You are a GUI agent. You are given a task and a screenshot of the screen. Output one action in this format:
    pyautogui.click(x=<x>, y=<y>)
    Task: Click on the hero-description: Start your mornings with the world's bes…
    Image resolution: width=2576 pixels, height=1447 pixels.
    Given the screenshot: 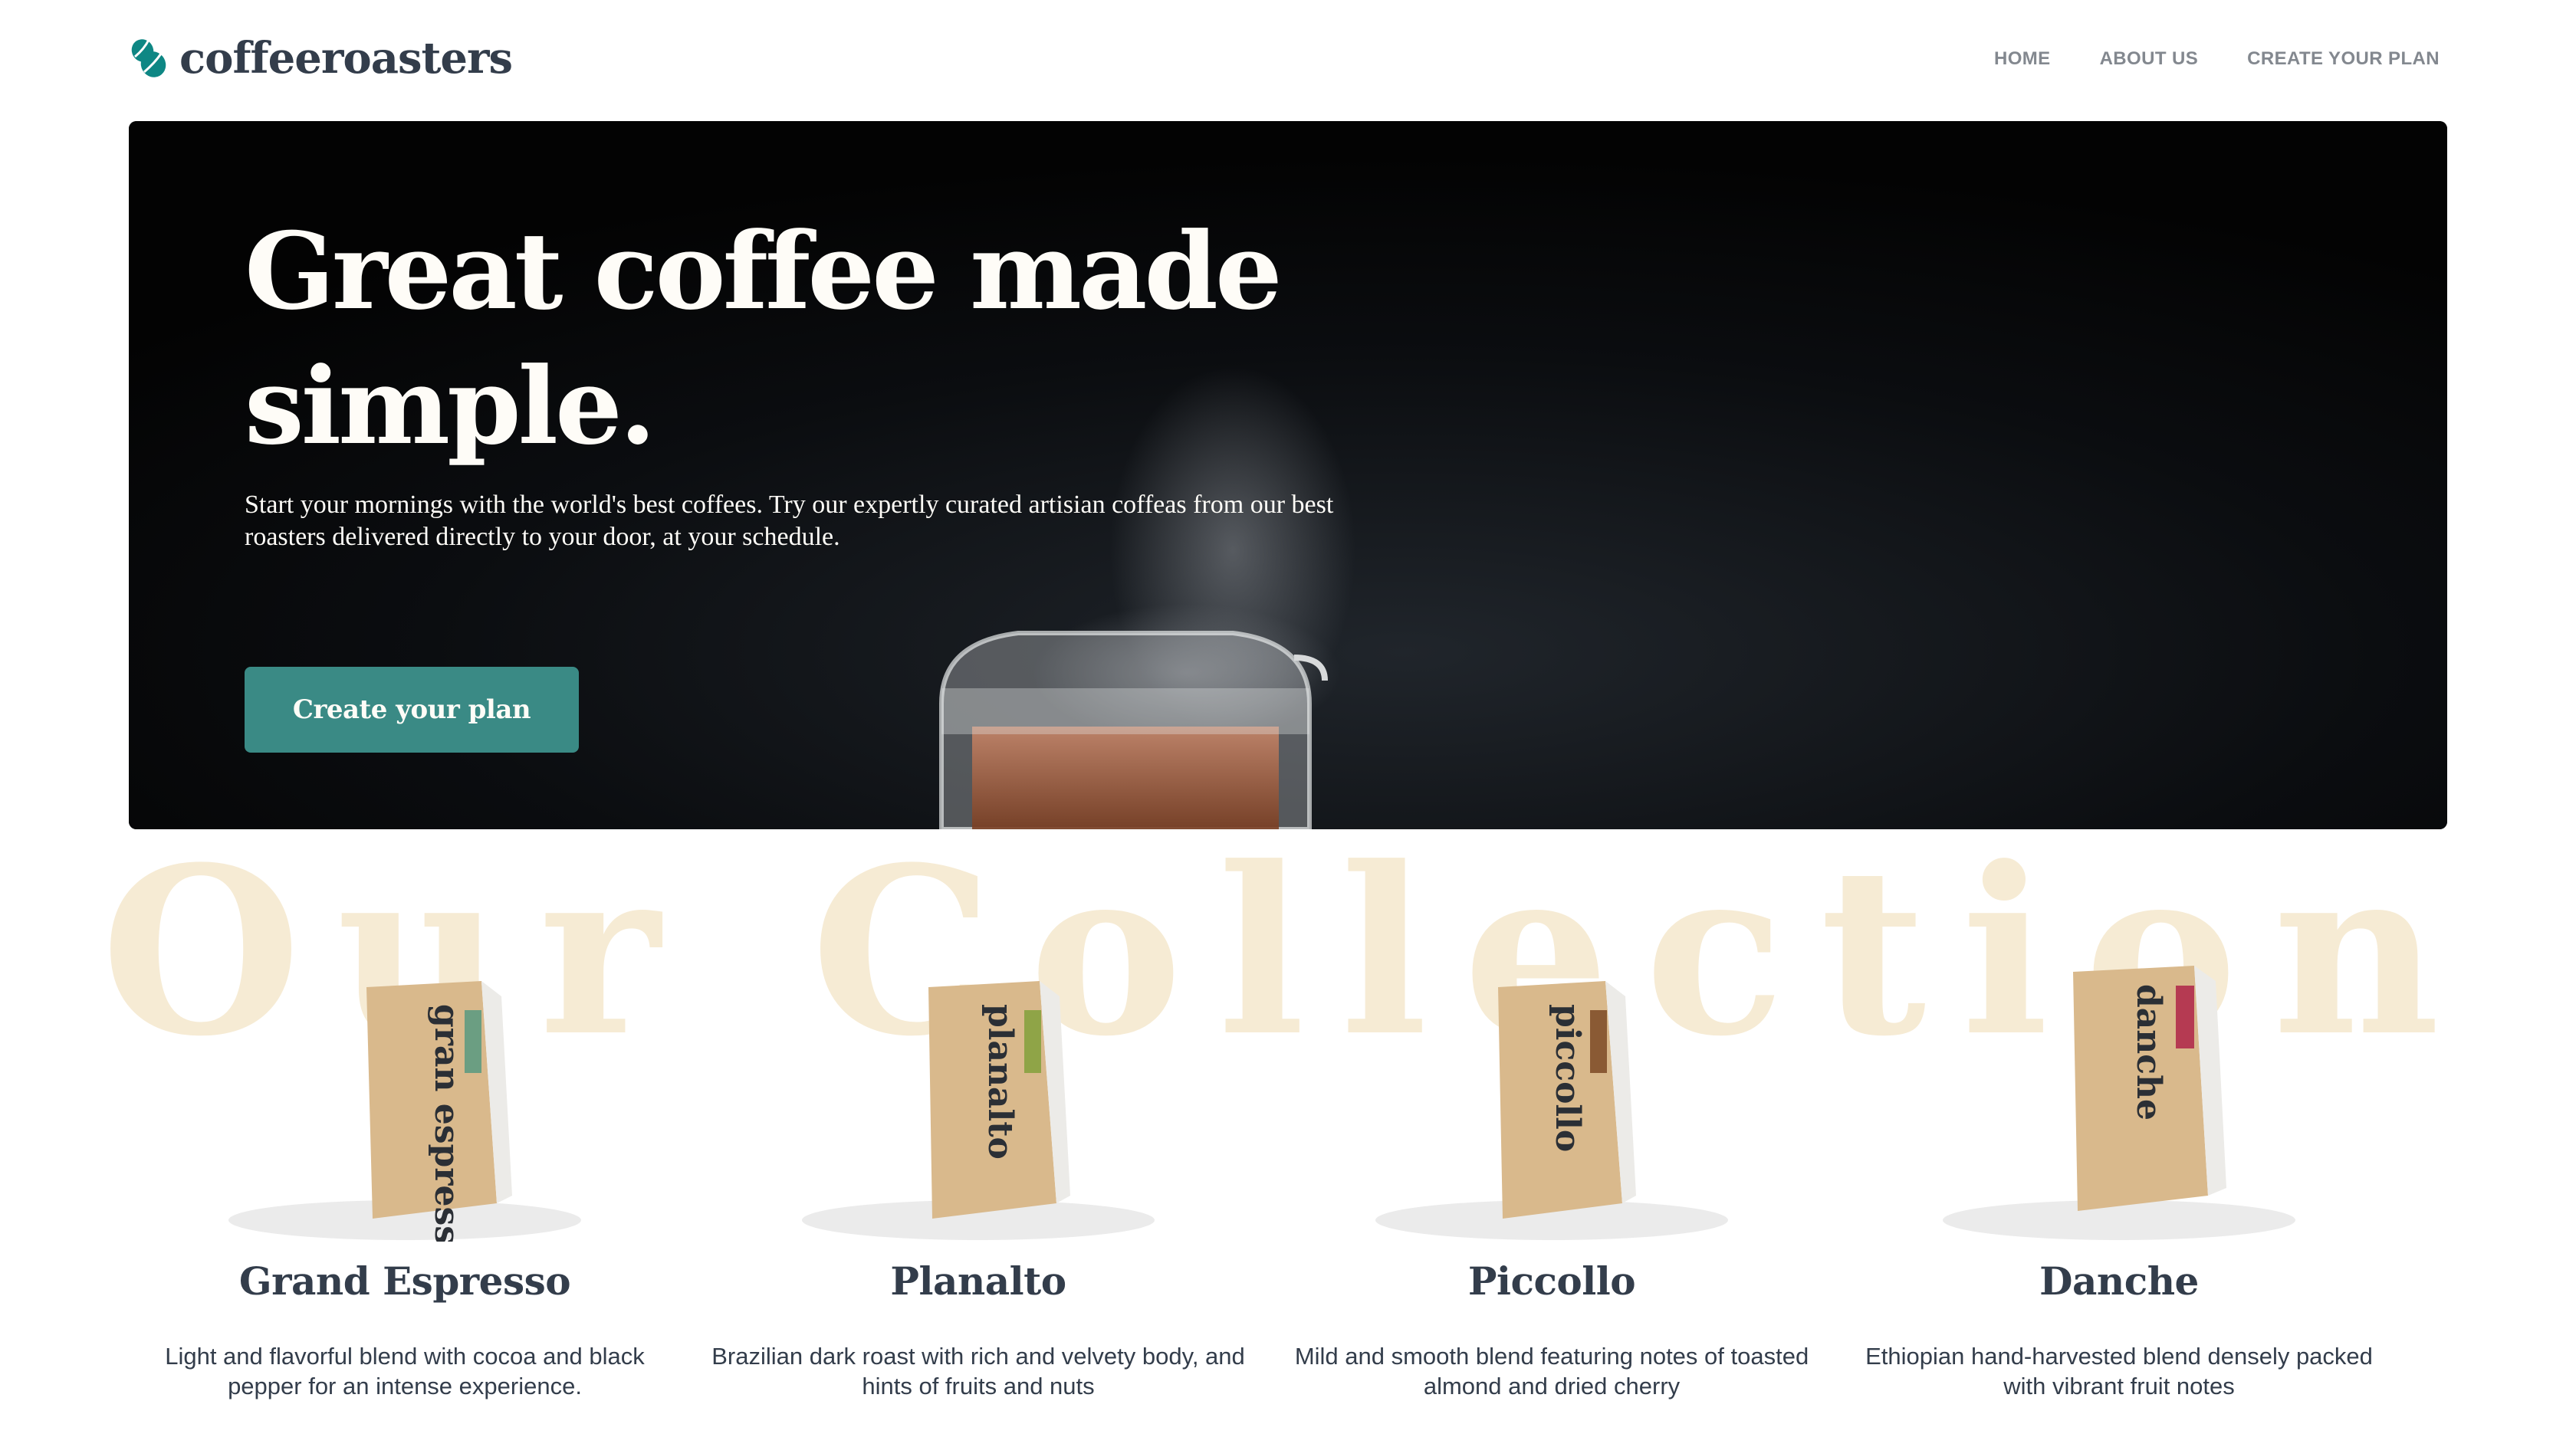 What is the action you would take?
    pyautogui.click(x=790, y=521)
    